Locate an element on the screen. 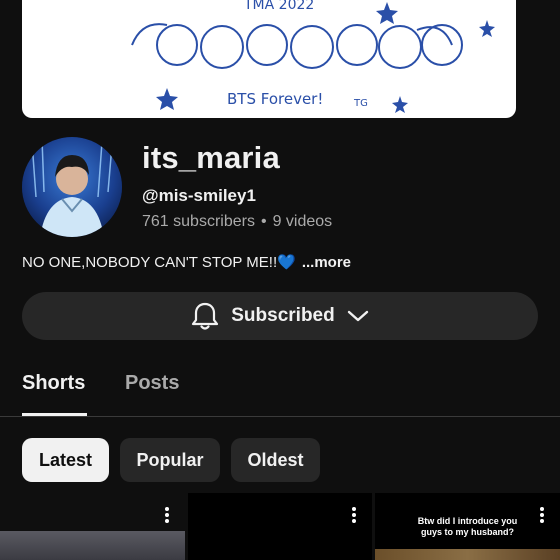 The width and height of the screenshot is (560, 560). banner-illustration: TMA 2022 BTS Forever! TG is located at coordinates (313, 56).